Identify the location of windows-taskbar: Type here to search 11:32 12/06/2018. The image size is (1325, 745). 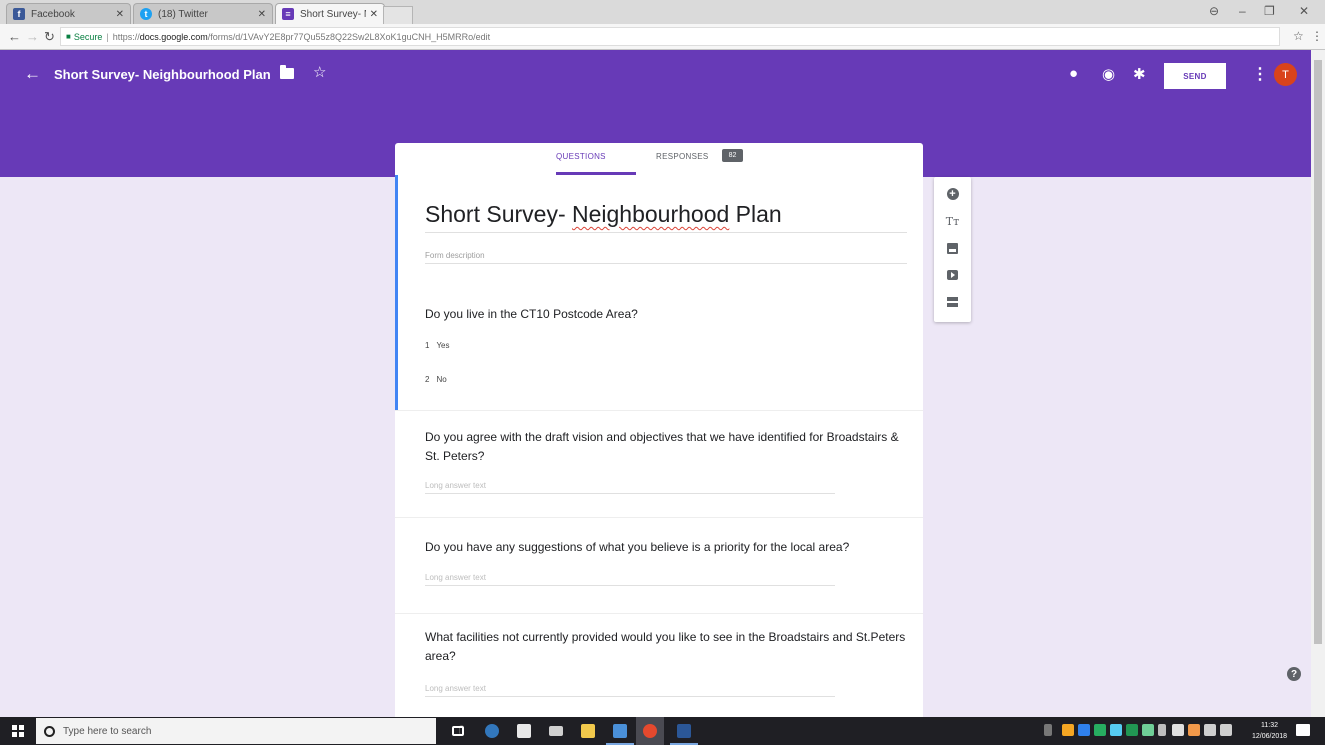
(662, 731).